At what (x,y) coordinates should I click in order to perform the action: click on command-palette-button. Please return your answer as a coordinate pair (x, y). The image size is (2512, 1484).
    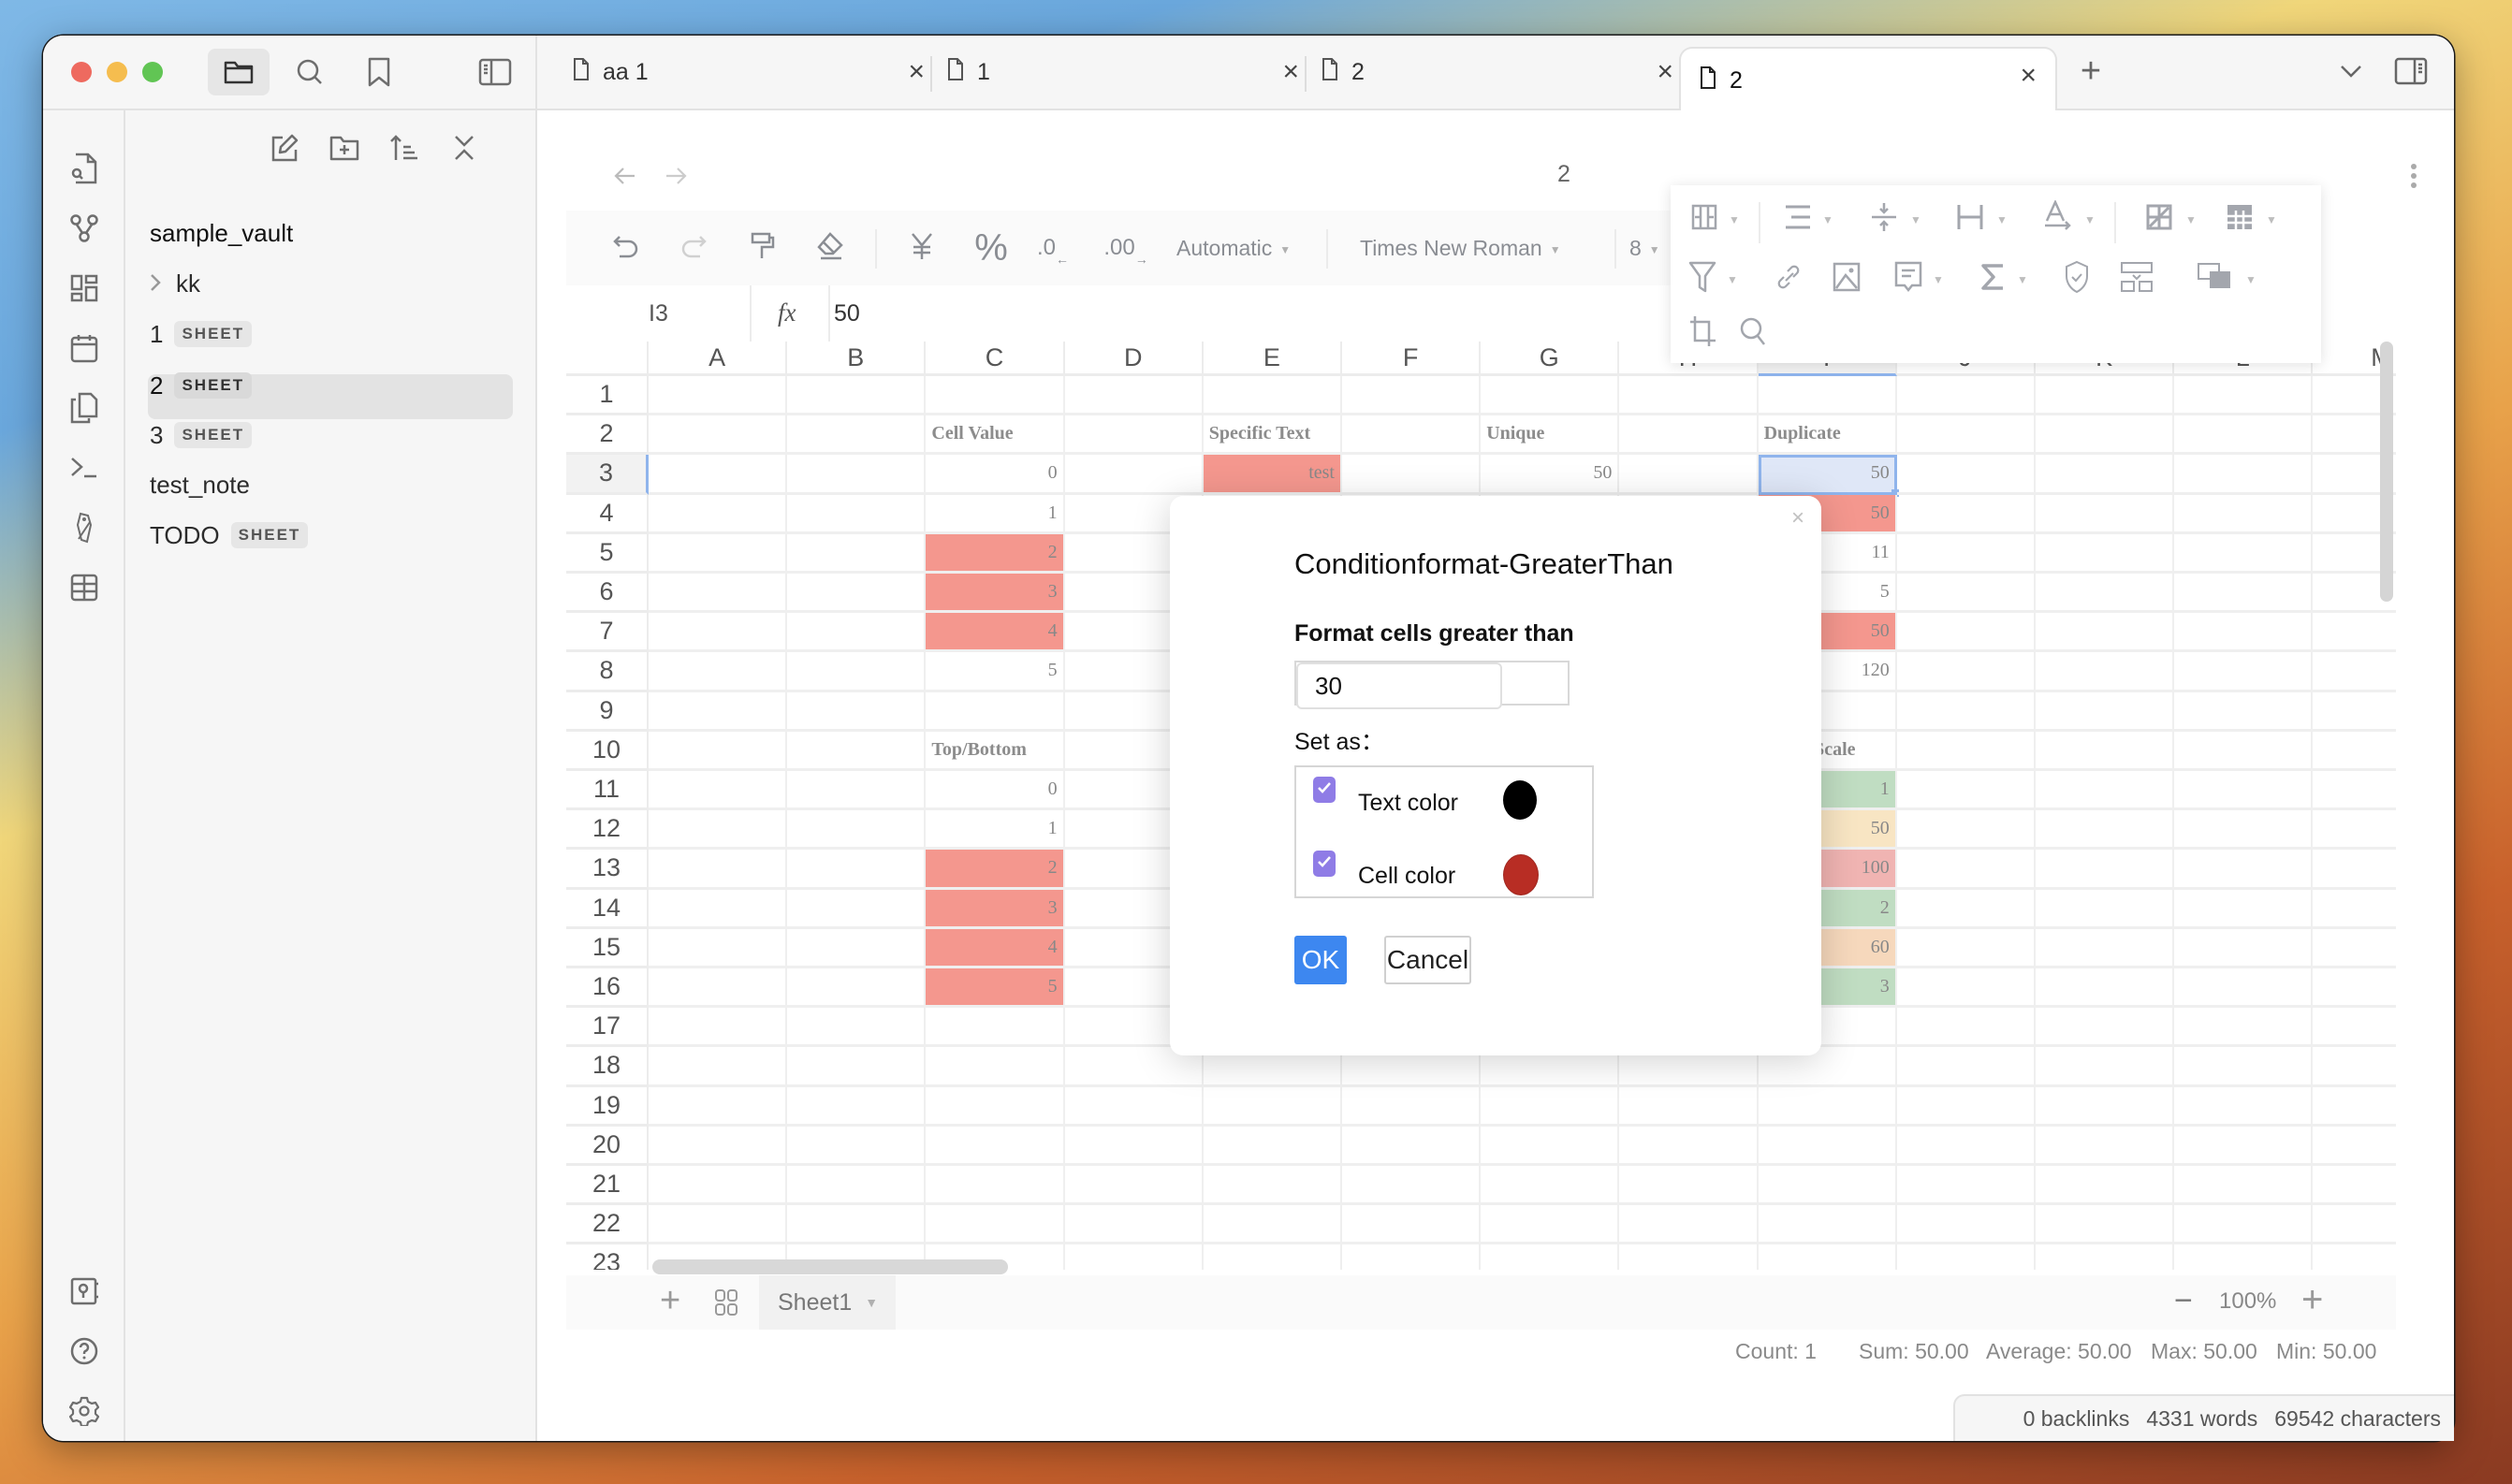
    Looking at the image, I should click on (84, 467).